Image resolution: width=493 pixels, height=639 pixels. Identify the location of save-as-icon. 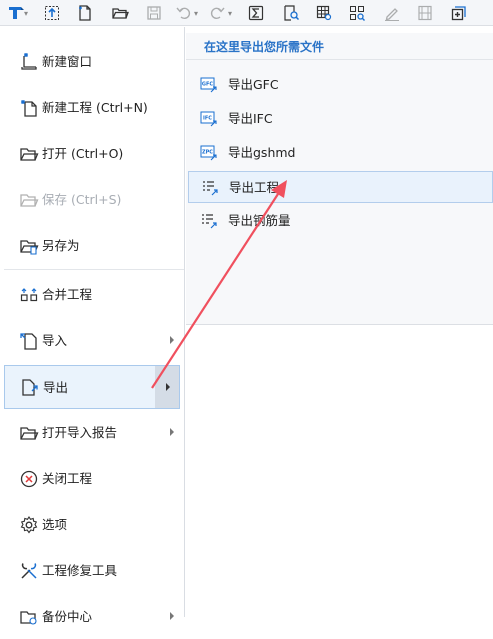
(29, 246).